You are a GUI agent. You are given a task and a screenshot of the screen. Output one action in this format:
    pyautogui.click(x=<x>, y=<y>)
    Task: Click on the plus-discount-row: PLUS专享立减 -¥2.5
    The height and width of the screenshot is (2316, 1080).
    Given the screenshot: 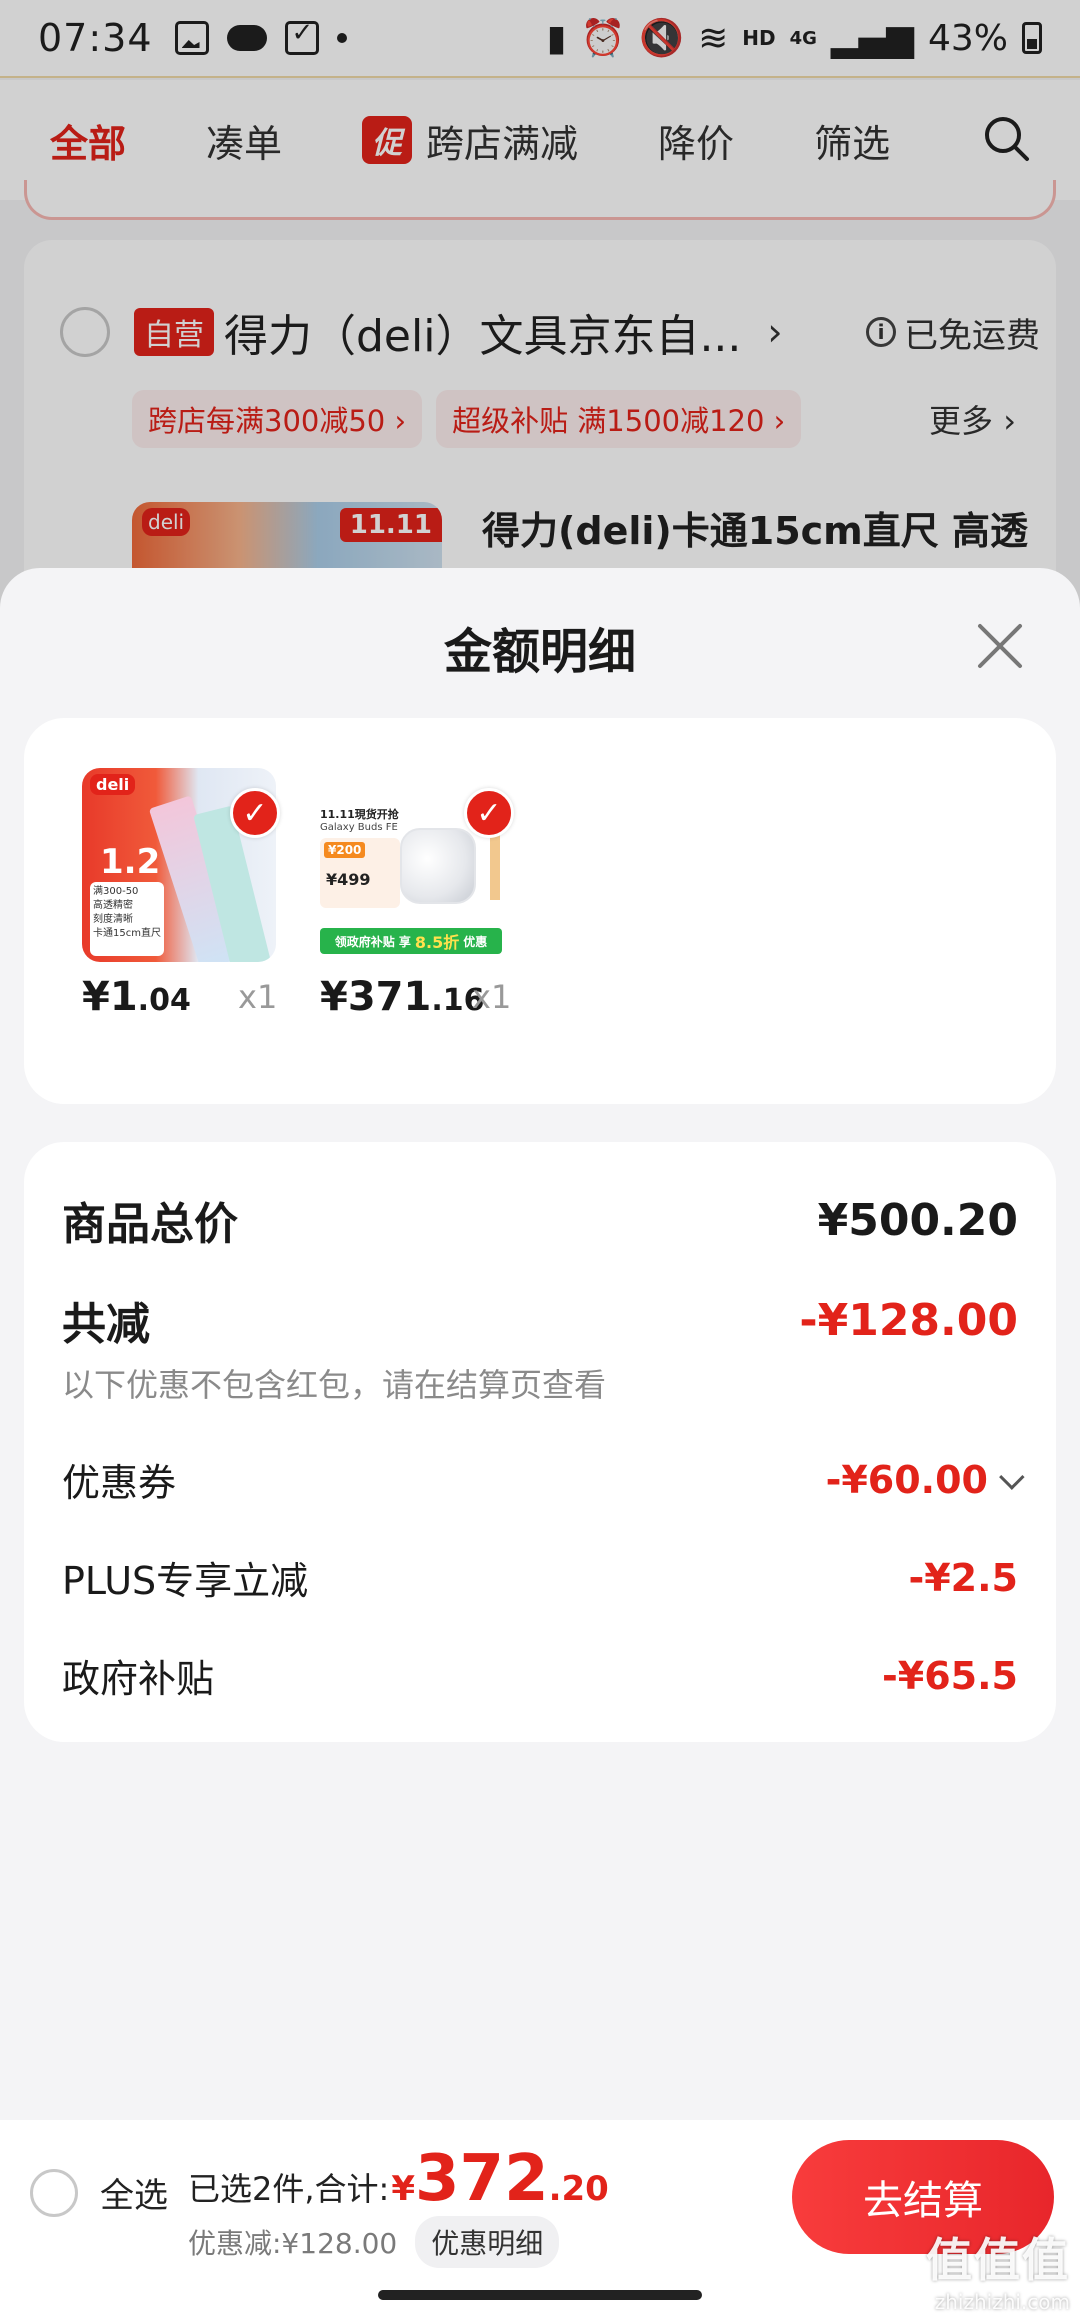 What is the action you would take?
    pyautogui.click(x=540, y=1577)
    